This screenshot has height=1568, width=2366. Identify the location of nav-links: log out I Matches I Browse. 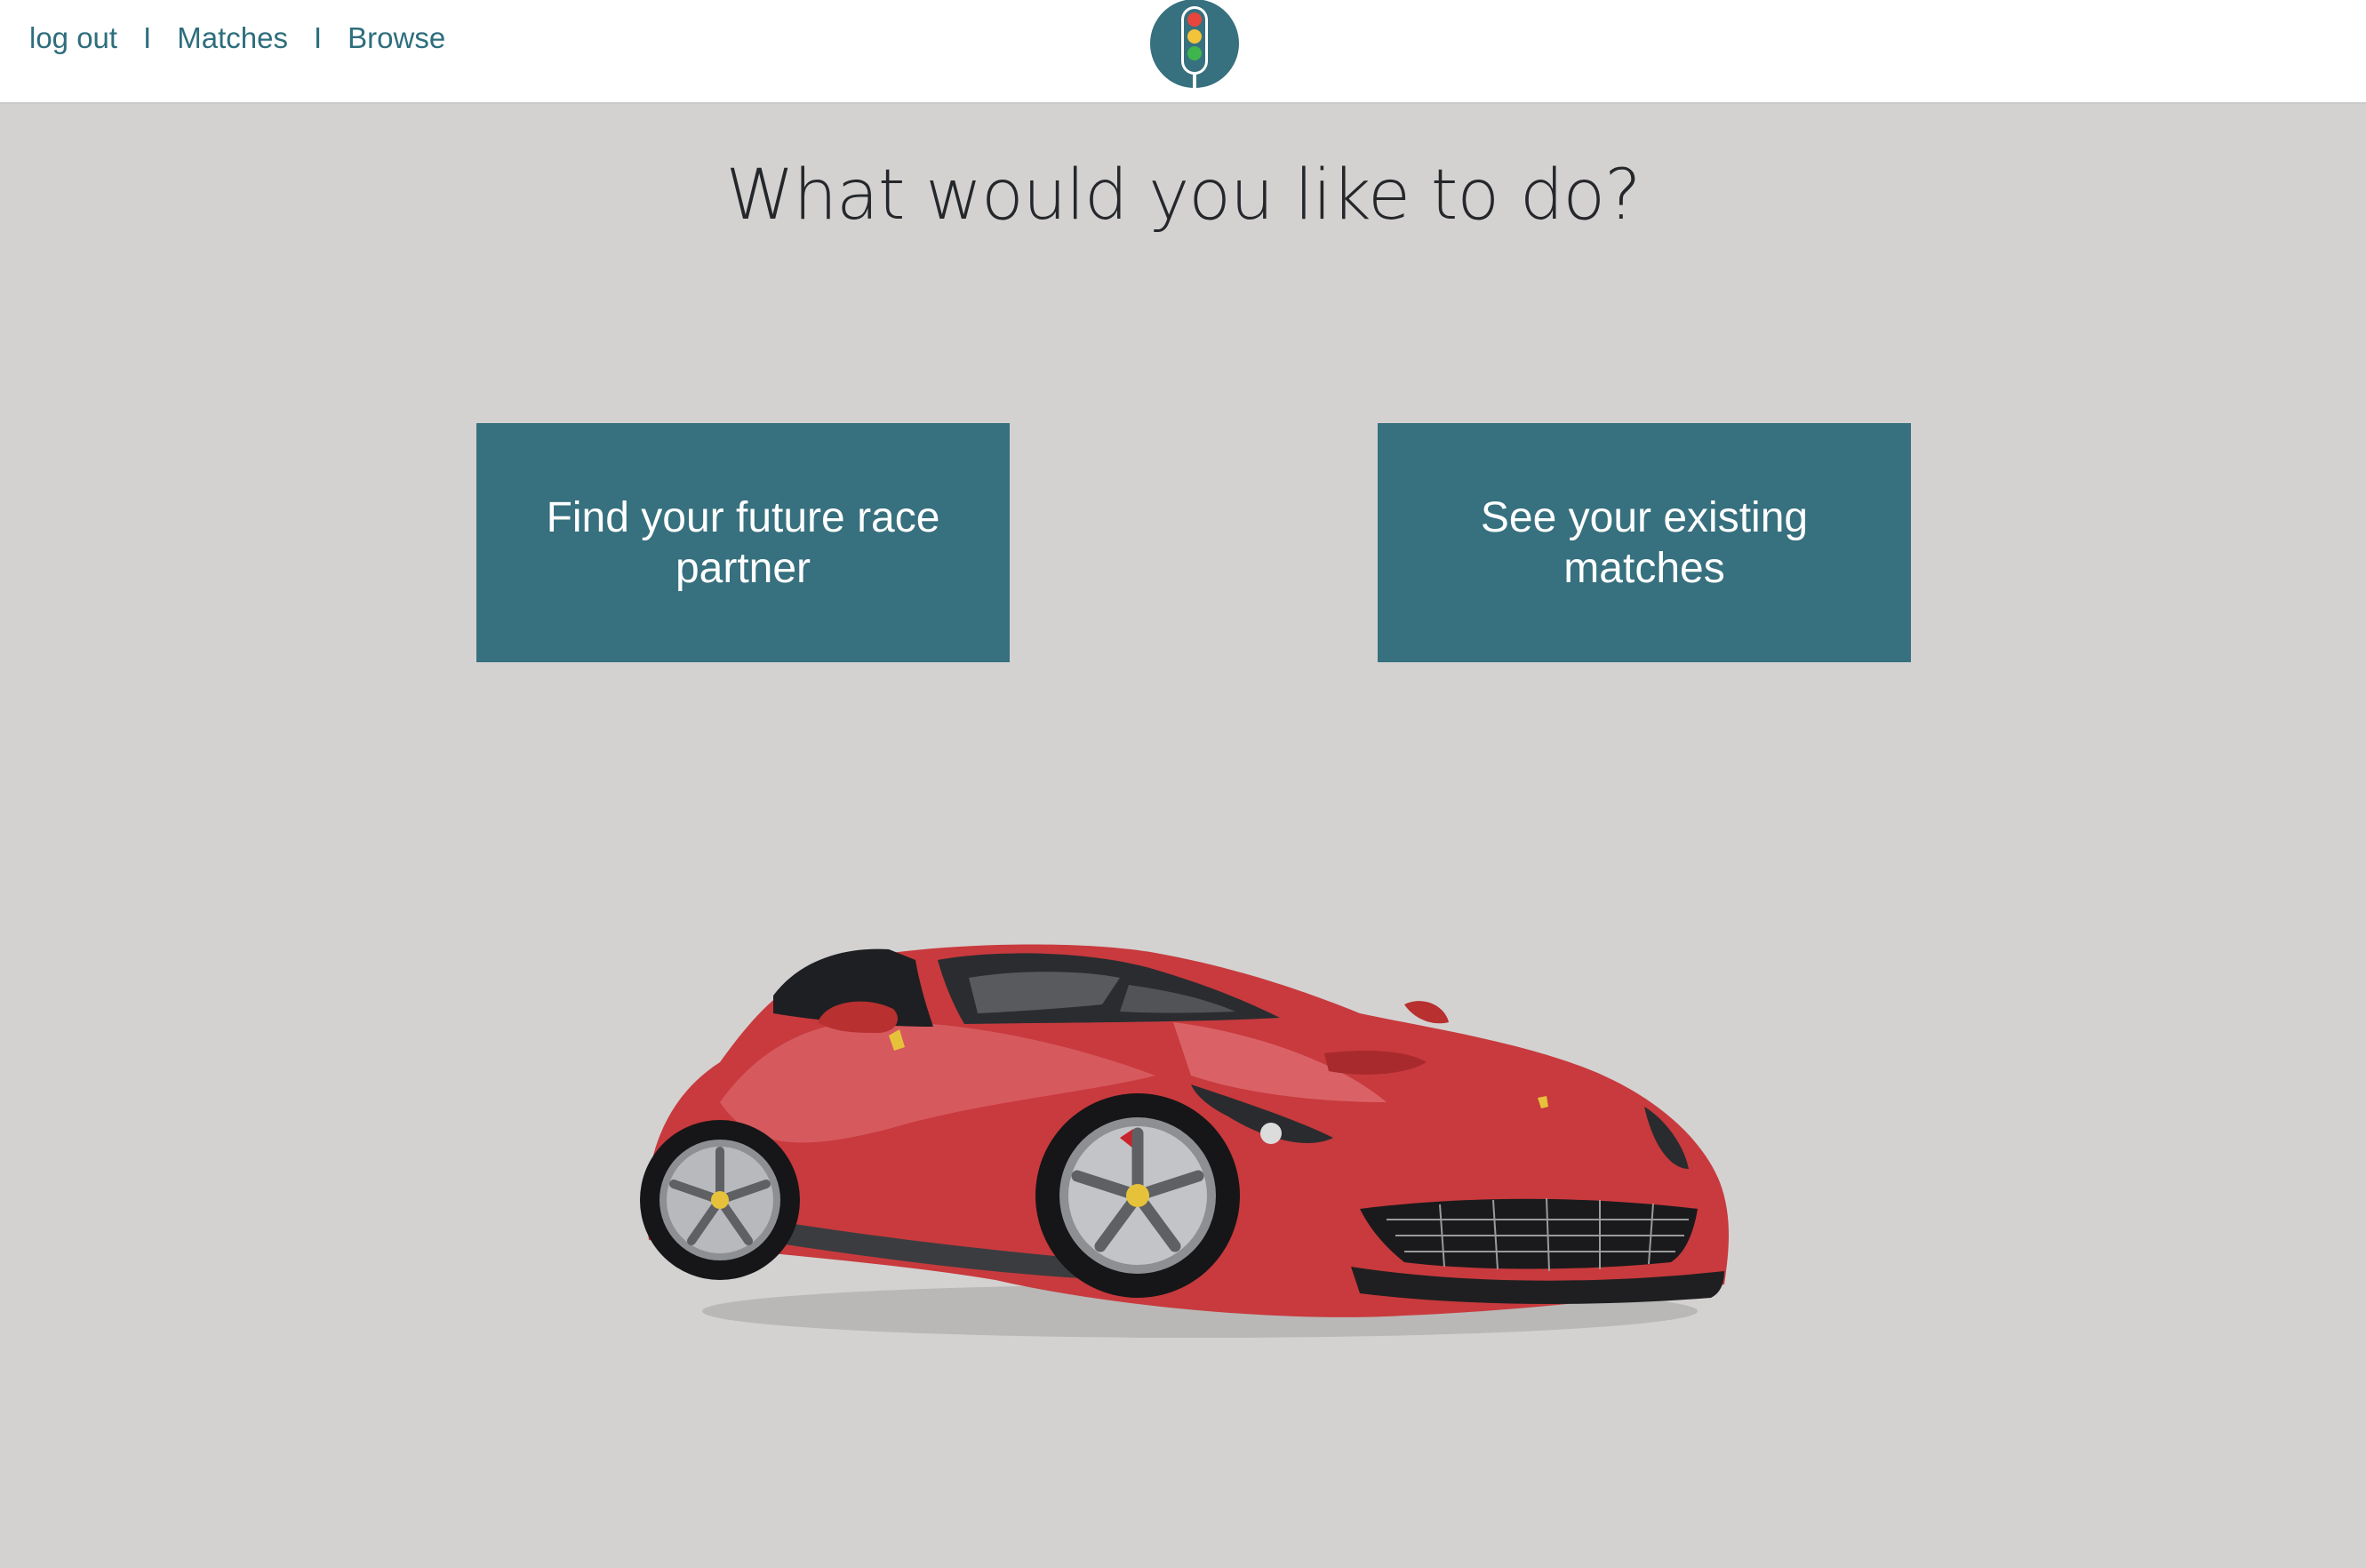
(237, 38).